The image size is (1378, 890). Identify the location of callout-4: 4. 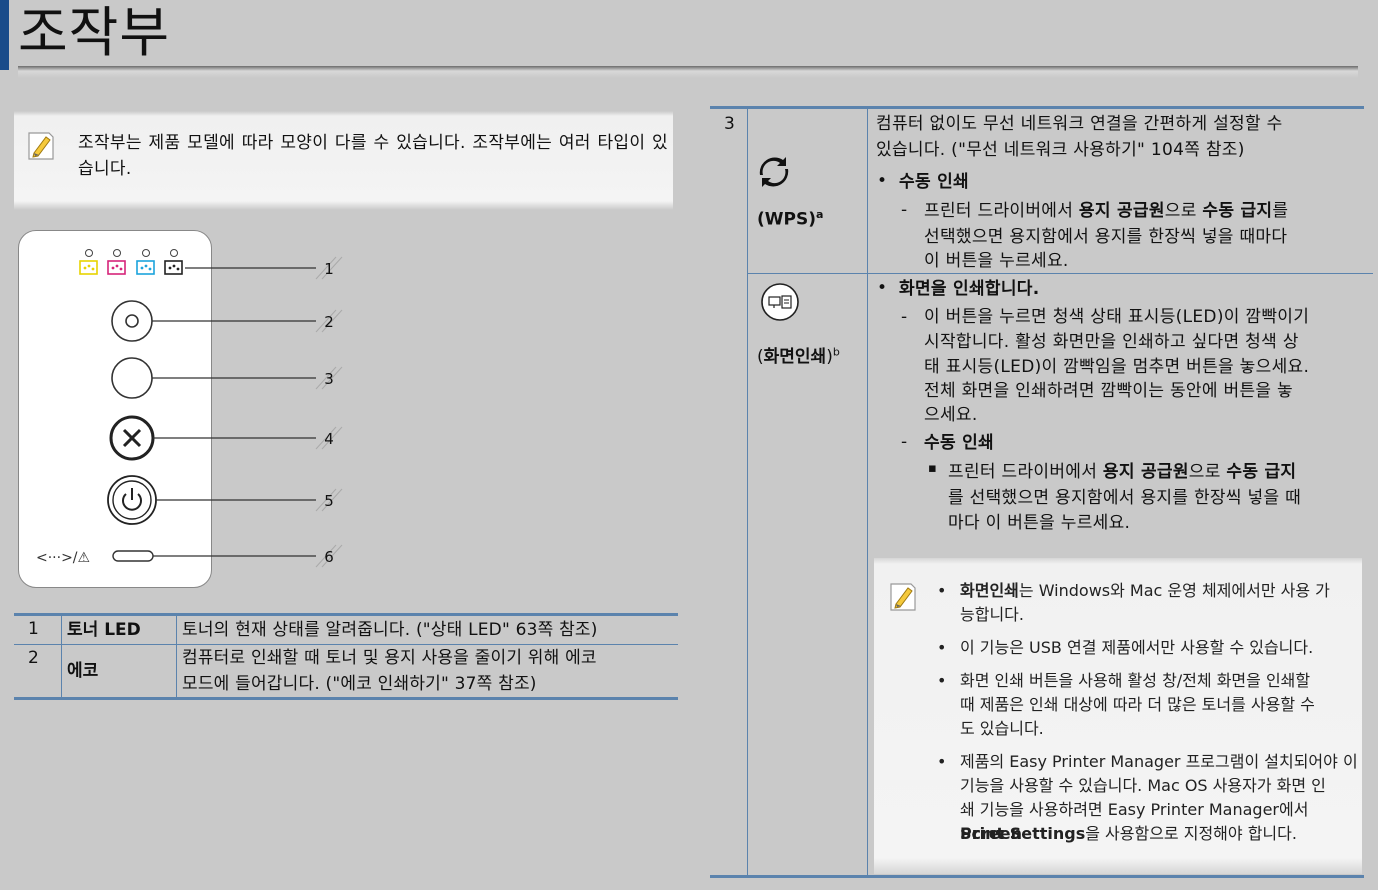
(329, 439).